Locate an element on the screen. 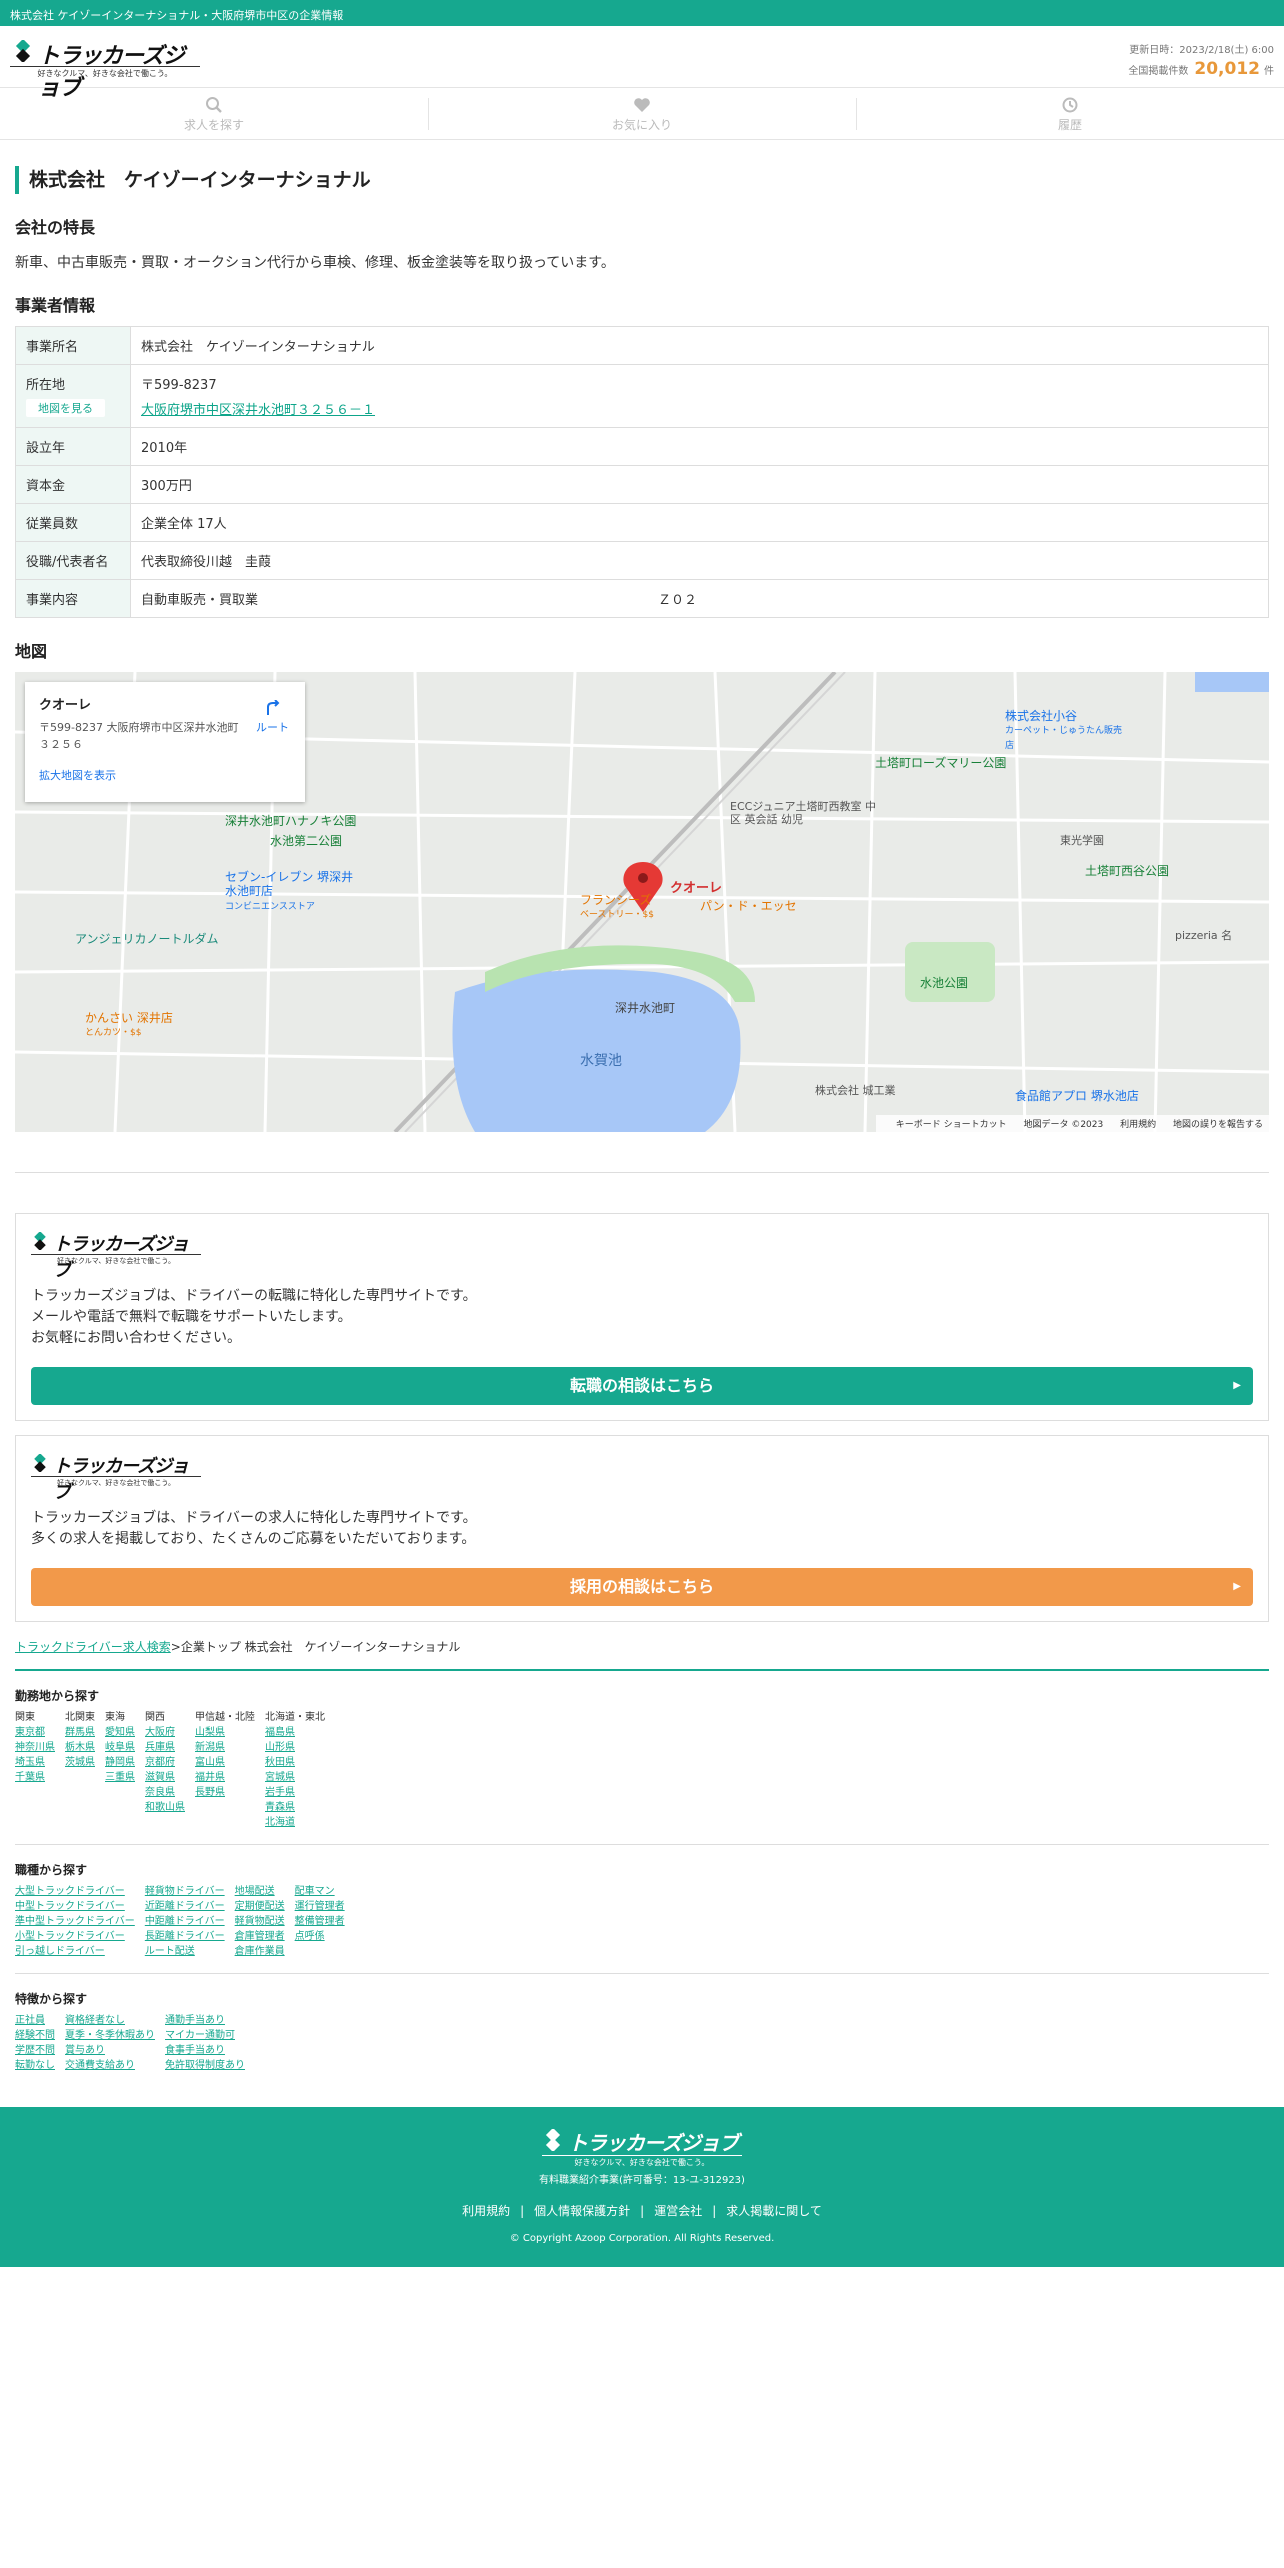 The height and width of the screenshot is (2568, 1284). search-link: 点呼係 is located at coordinates (320, 1936).